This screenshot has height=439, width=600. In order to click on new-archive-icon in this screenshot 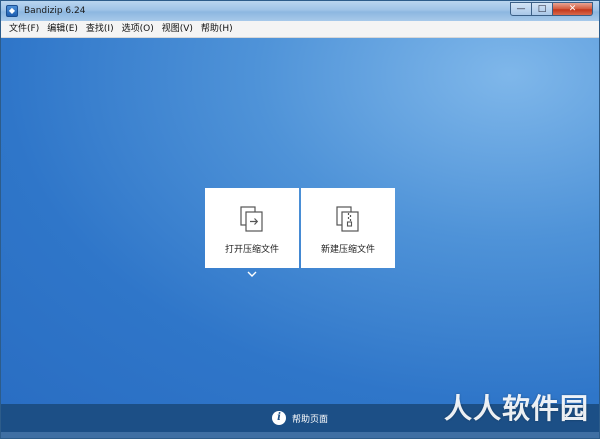, I will do `click(347, 219)`.